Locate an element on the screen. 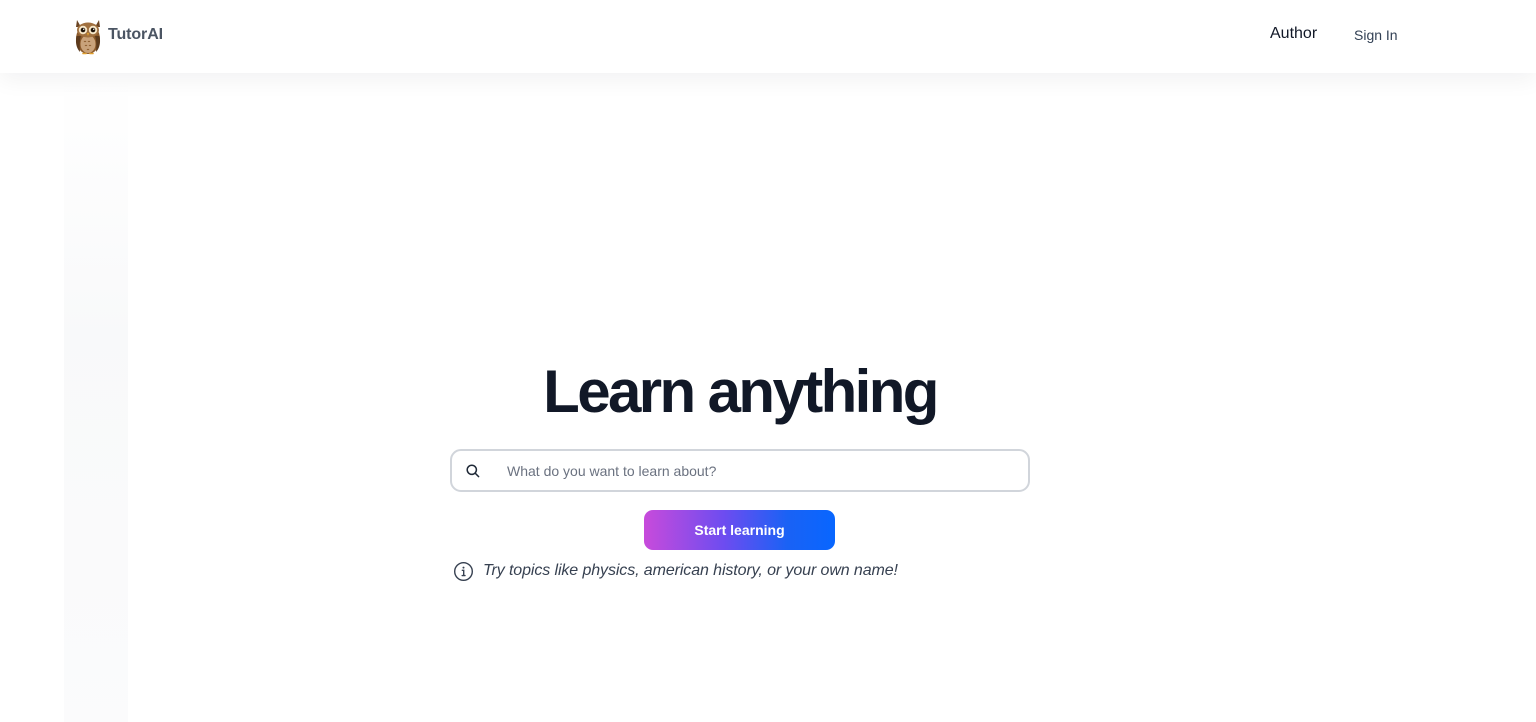 The width and height of the screenshot is (1536, 722). brand-logo-link: TutorAI is located at coordinates (118, 35).